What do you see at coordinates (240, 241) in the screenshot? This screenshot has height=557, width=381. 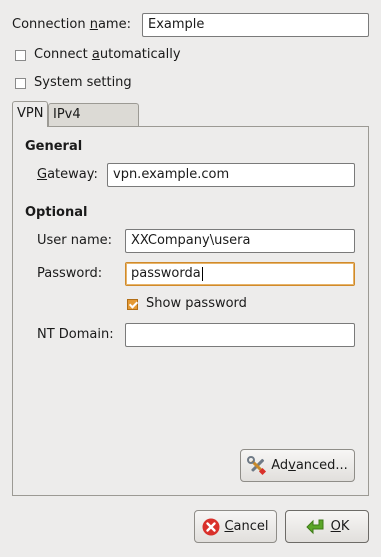 I see `username-input: XXCompany\usera` at bounding box center [240, 241].